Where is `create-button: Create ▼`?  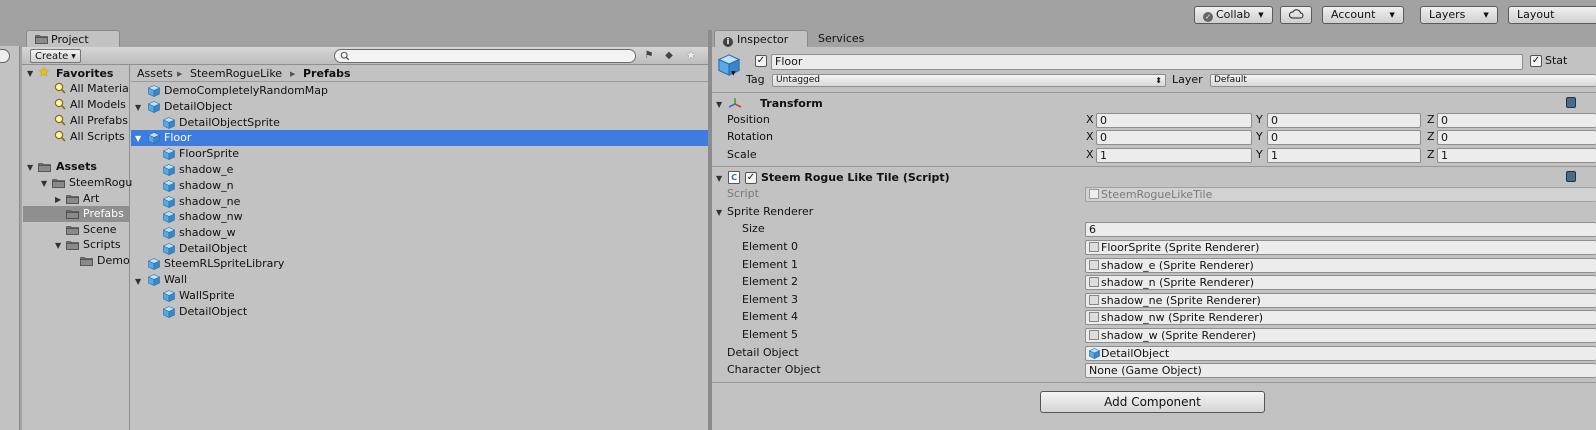 create-button: Create ▼ is located at coordinates (55, 56).